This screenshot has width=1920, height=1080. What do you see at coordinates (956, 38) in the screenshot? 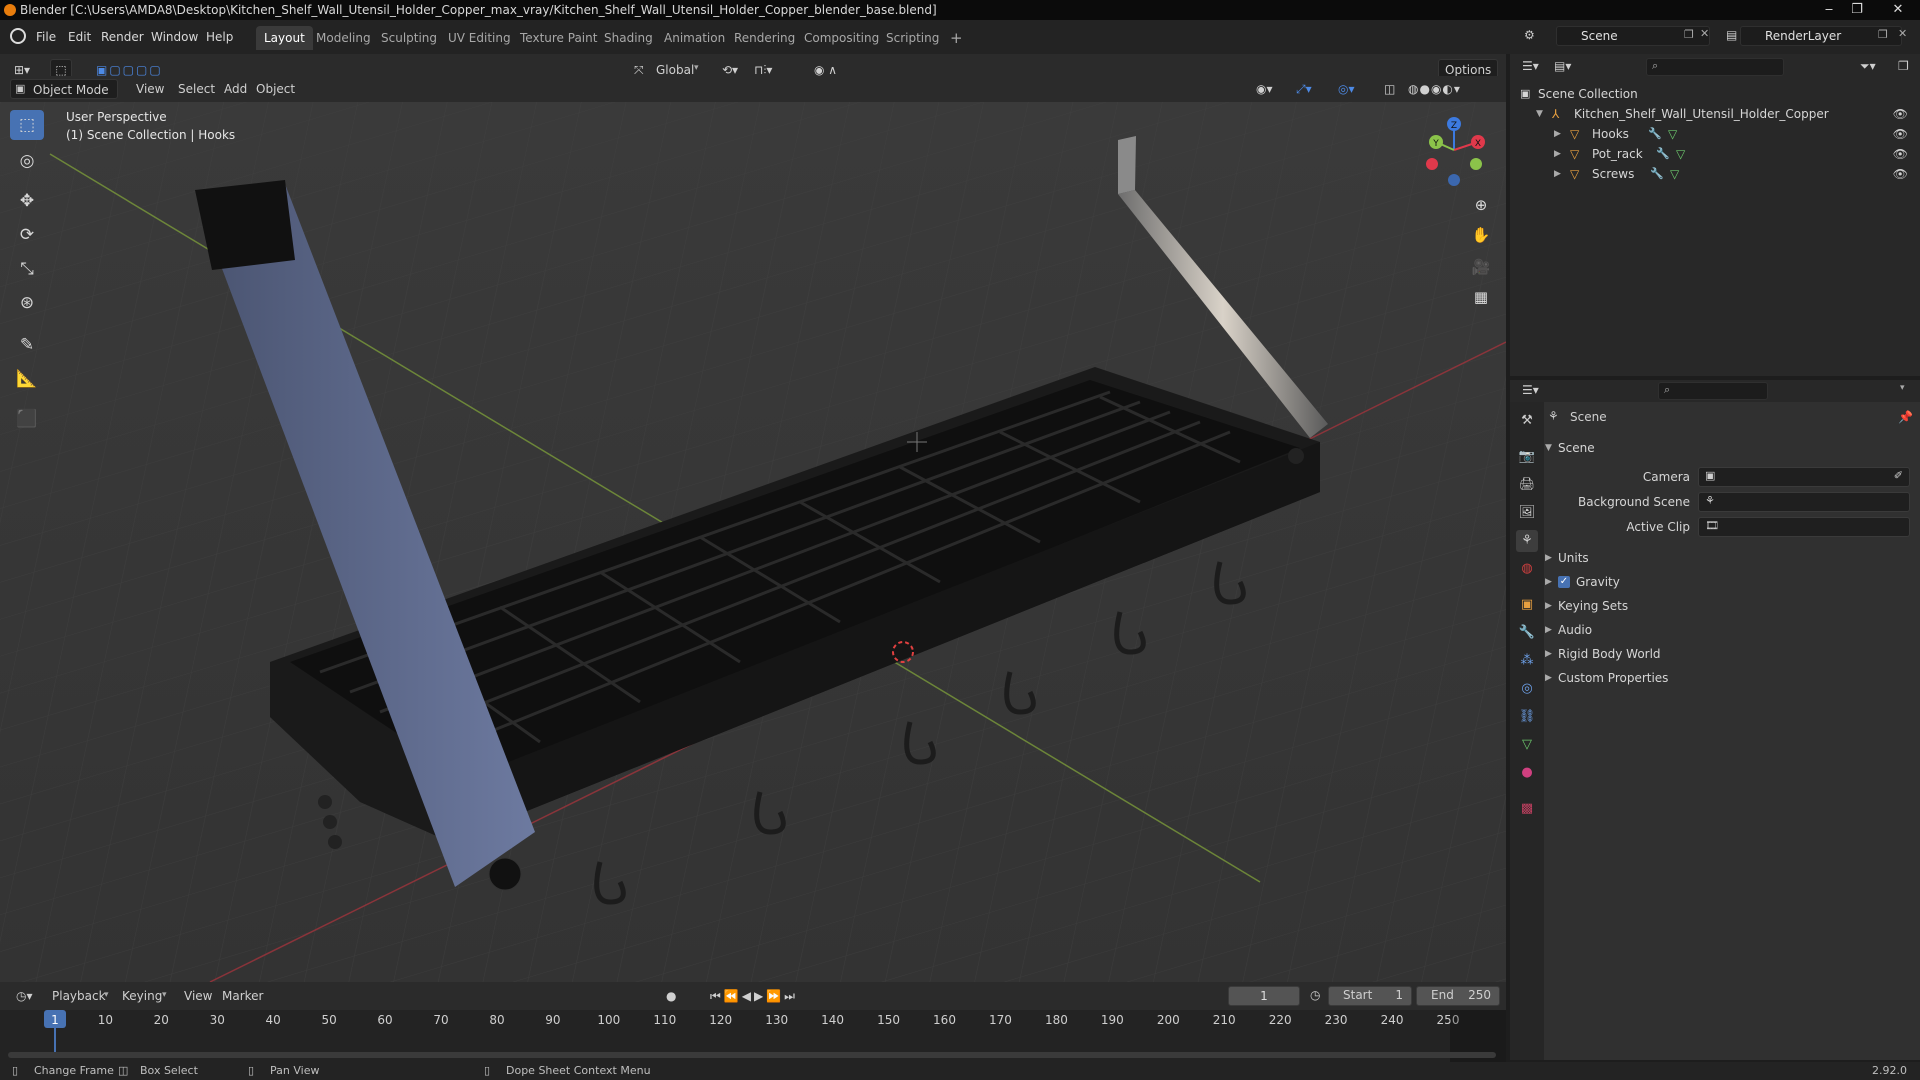
I see `add-workspace-button: +` at bounding box center [956, 38].